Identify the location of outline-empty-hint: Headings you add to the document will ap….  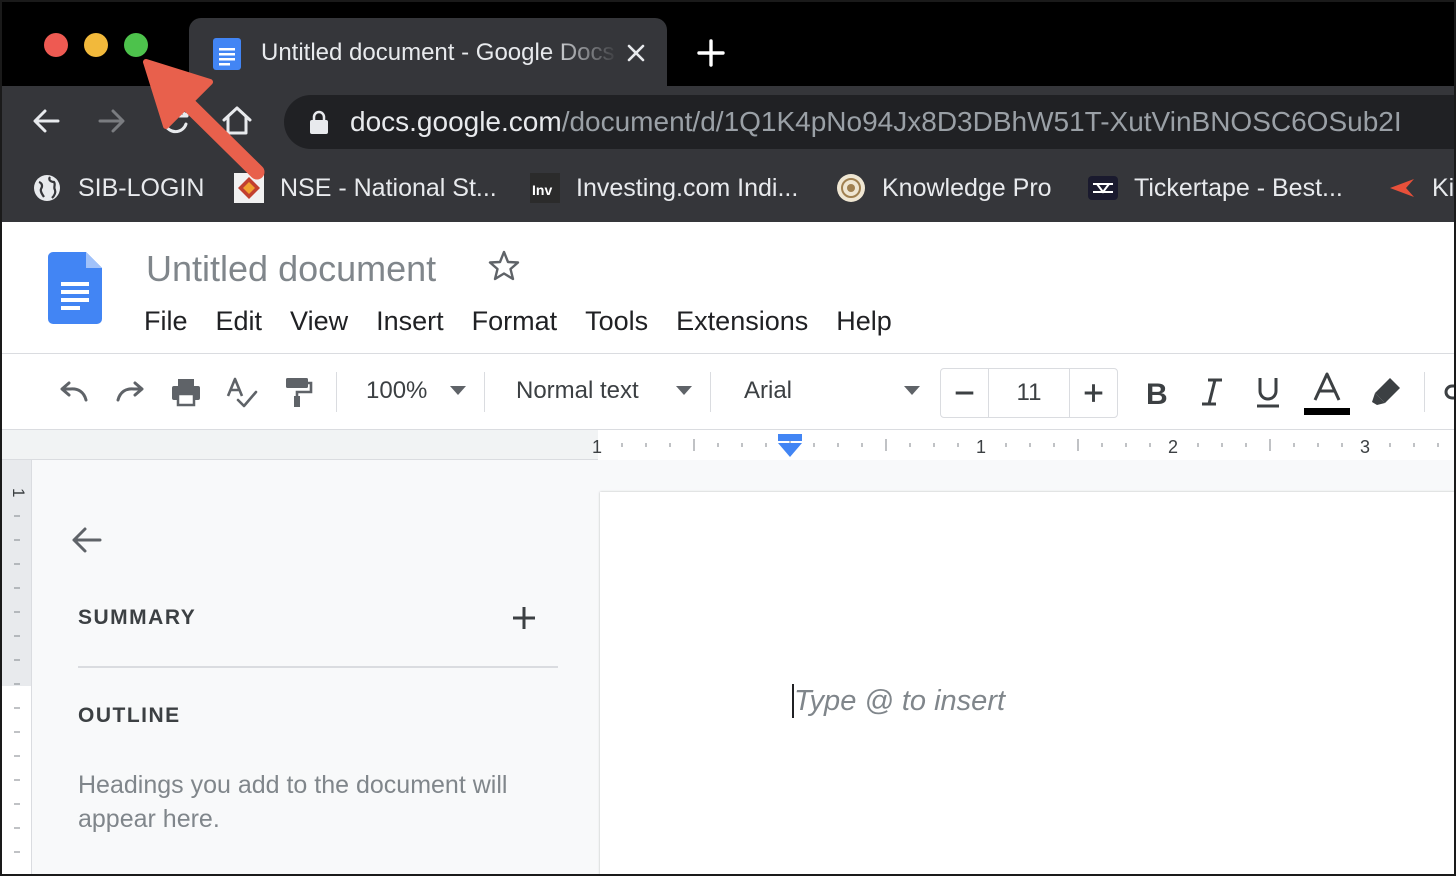
(293, 802).